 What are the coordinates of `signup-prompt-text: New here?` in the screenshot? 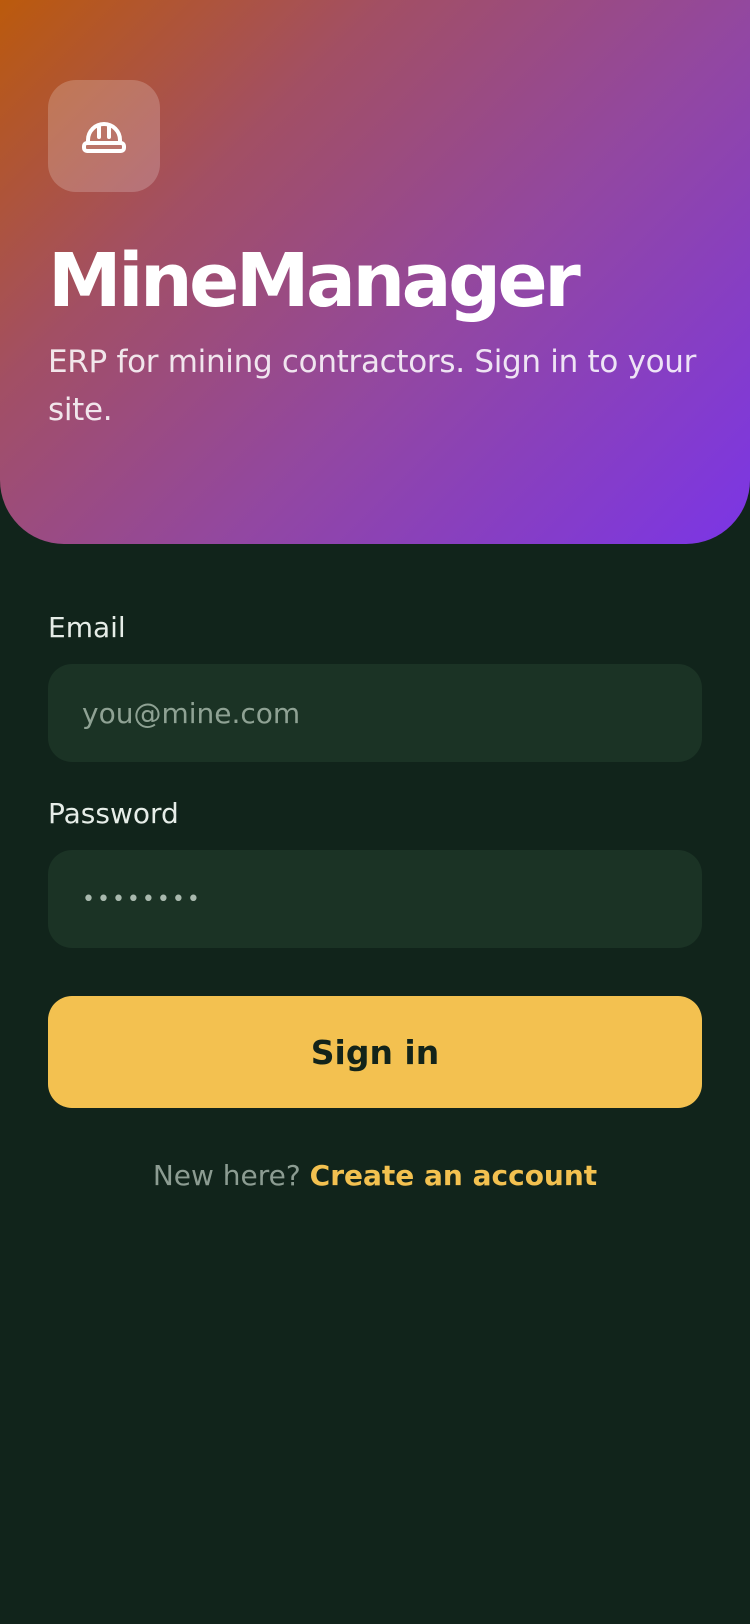 It's located at (226, 1175).